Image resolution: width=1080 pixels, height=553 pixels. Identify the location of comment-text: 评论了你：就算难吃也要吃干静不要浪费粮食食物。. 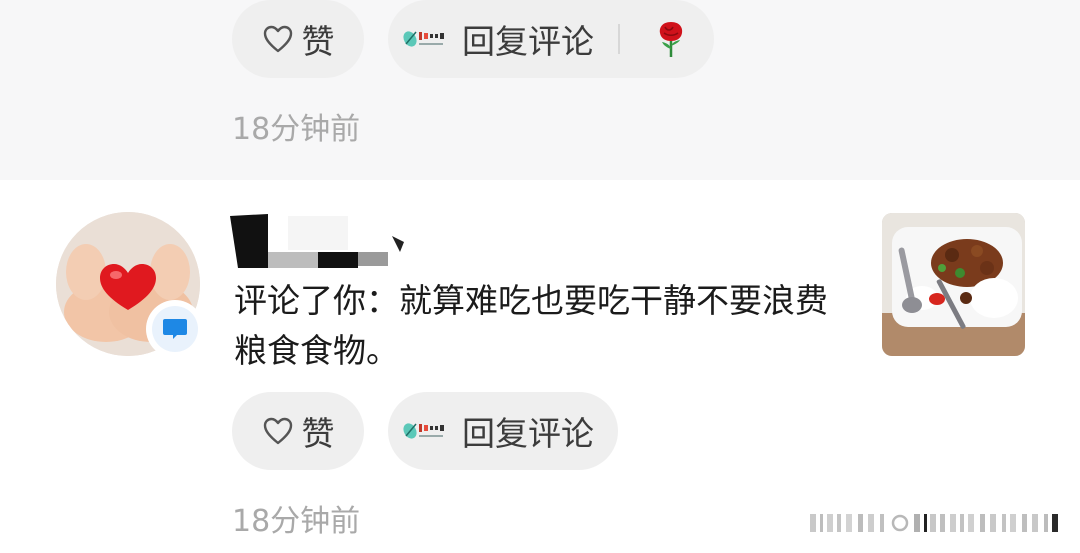
(531, 325).